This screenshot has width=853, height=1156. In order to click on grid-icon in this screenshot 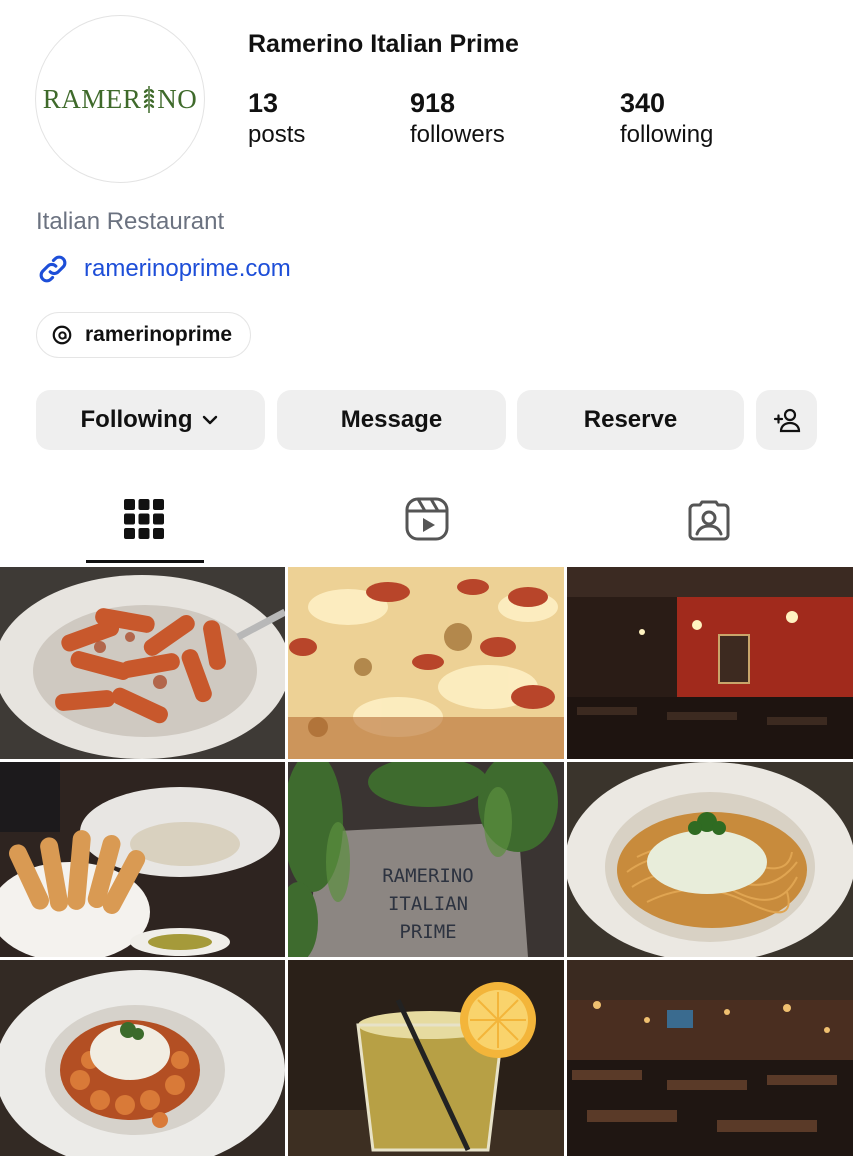, I will do `click(144, 519)`.